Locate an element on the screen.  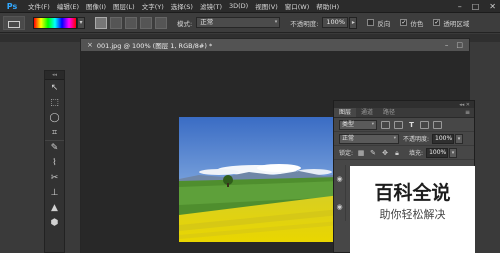
linear-gradient-button is located at coordinates (101, 22).